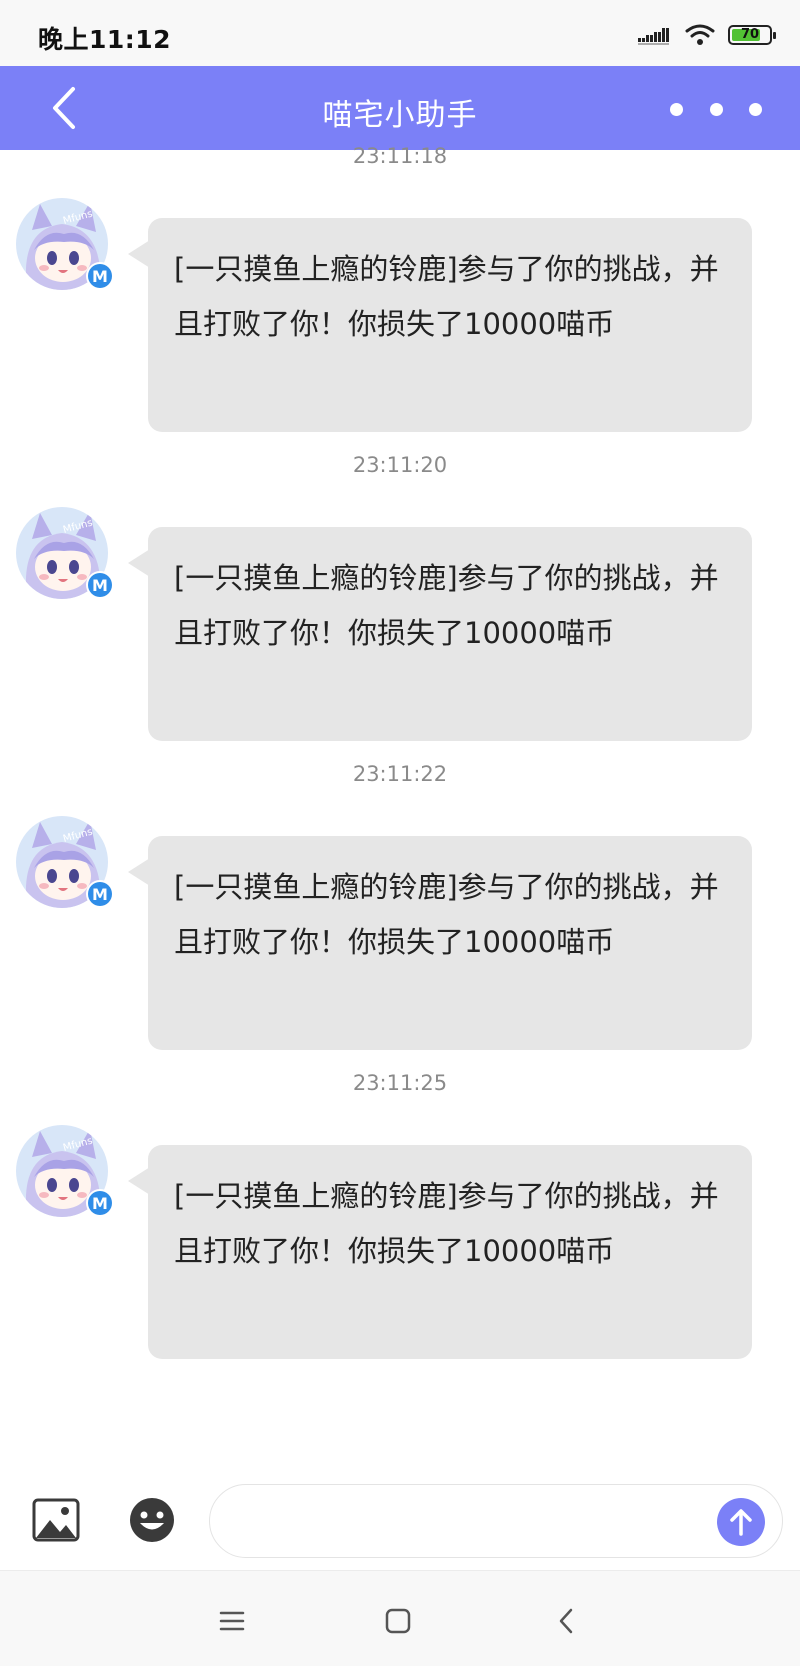  I want to click on back-icon, so click(566, 1621).